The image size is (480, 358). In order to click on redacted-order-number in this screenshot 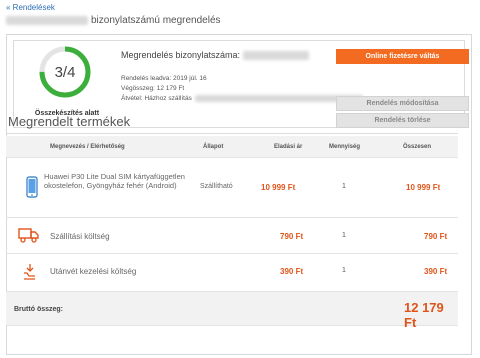, I will do `click(47, 20)`.